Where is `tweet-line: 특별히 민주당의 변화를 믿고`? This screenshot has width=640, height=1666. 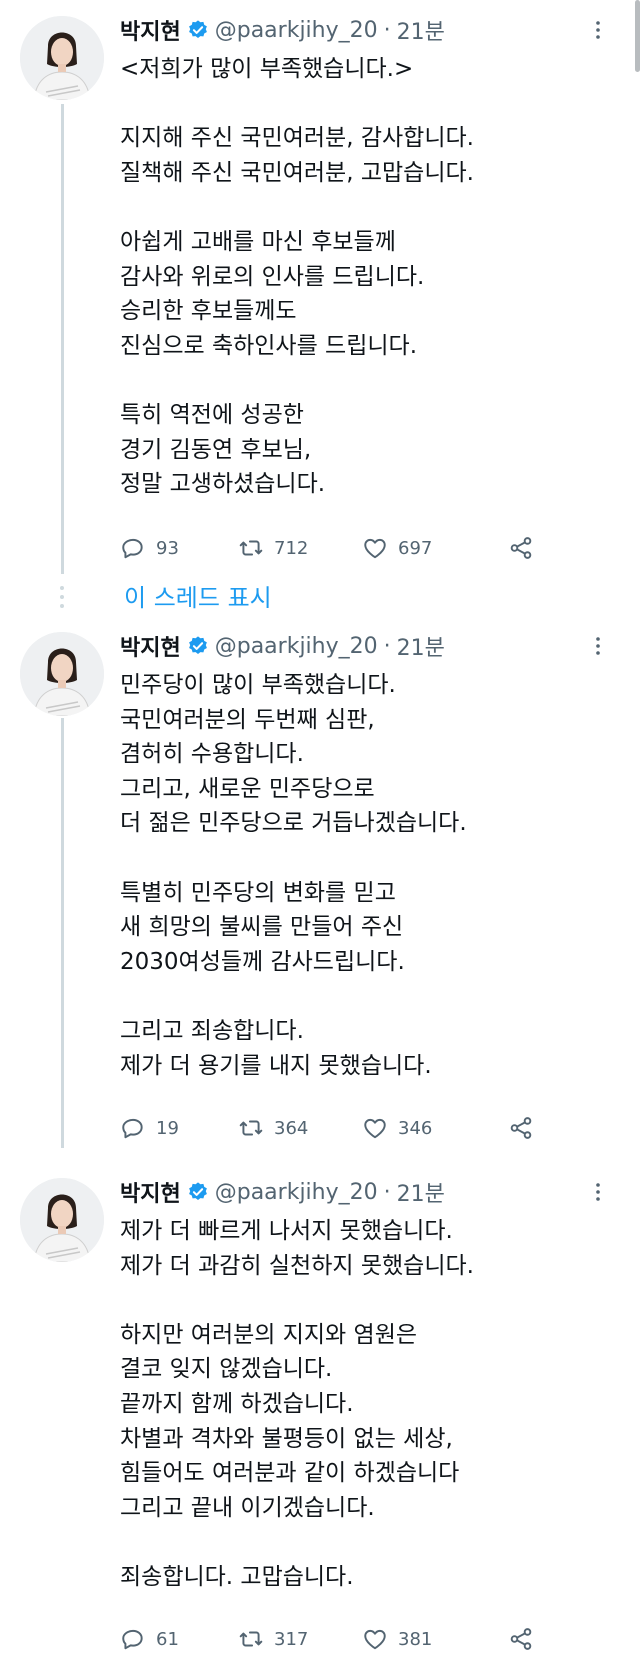 tweet-line: 특별히 민주당의 변화를 믿고 is located at coordinates (258, 892).